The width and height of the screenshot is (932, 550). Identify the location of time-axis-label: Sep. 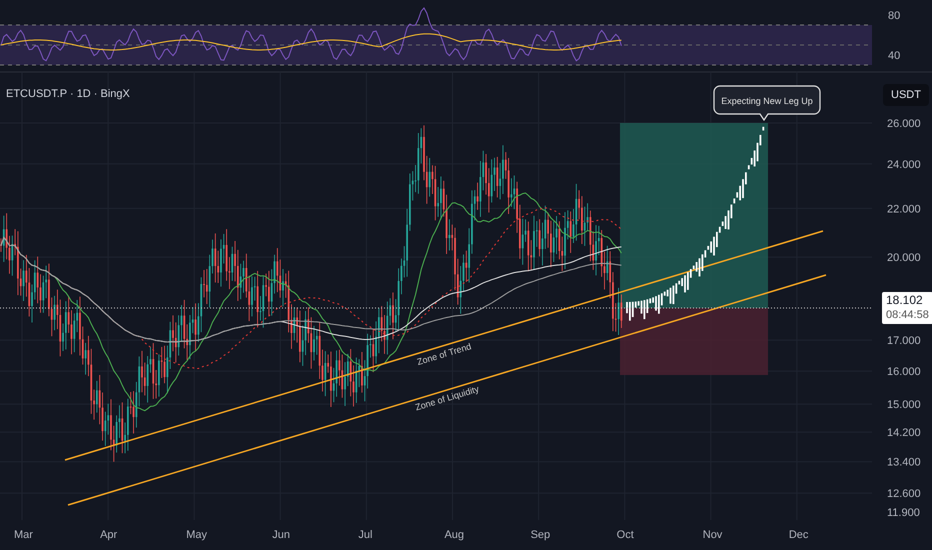
(541, 535).